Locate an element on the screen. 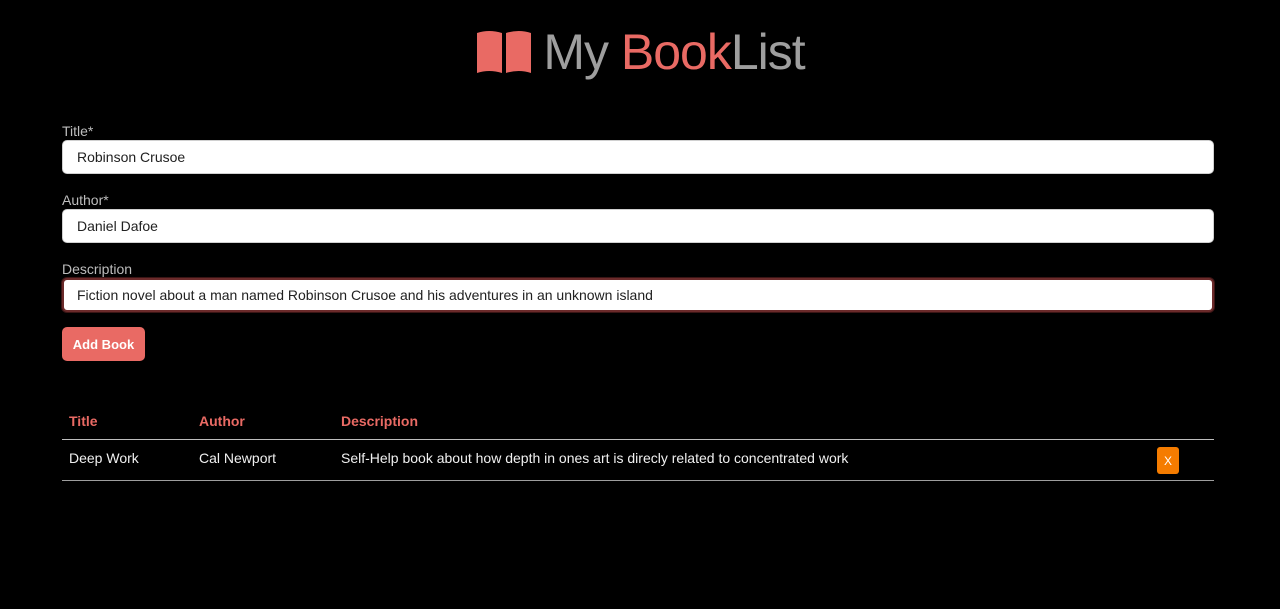 The height and width of the screenshot is (609, 1280). cell-title: Deep Work is located at coordinates (127, 460).